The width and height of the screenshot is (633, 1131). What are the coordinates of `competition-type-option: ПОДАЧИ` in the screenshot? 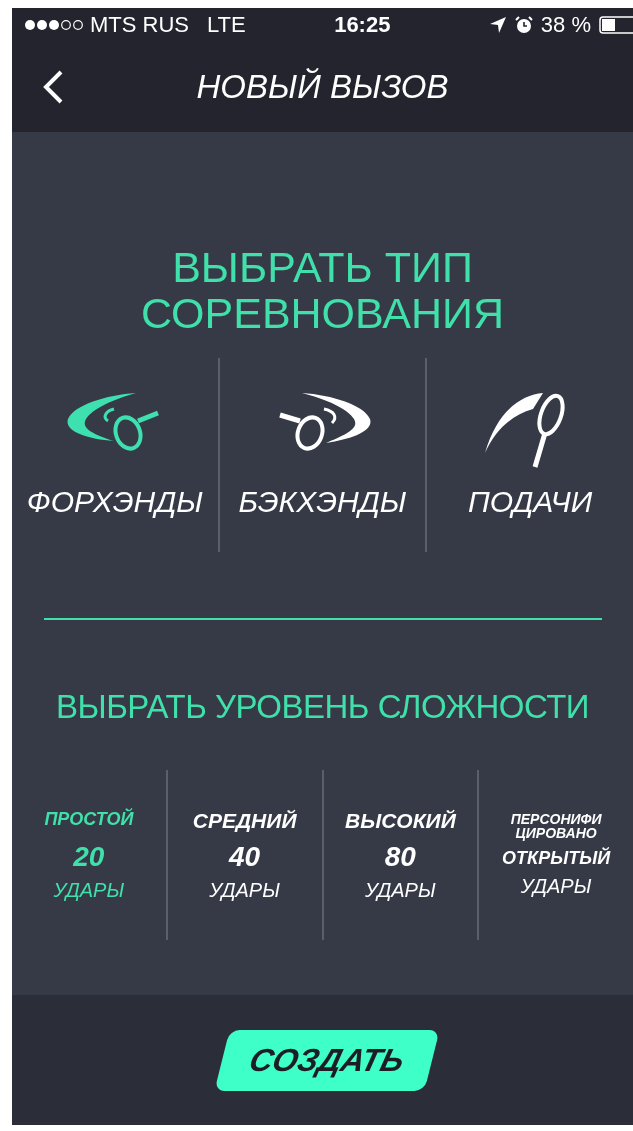 It's located at (530, 455).